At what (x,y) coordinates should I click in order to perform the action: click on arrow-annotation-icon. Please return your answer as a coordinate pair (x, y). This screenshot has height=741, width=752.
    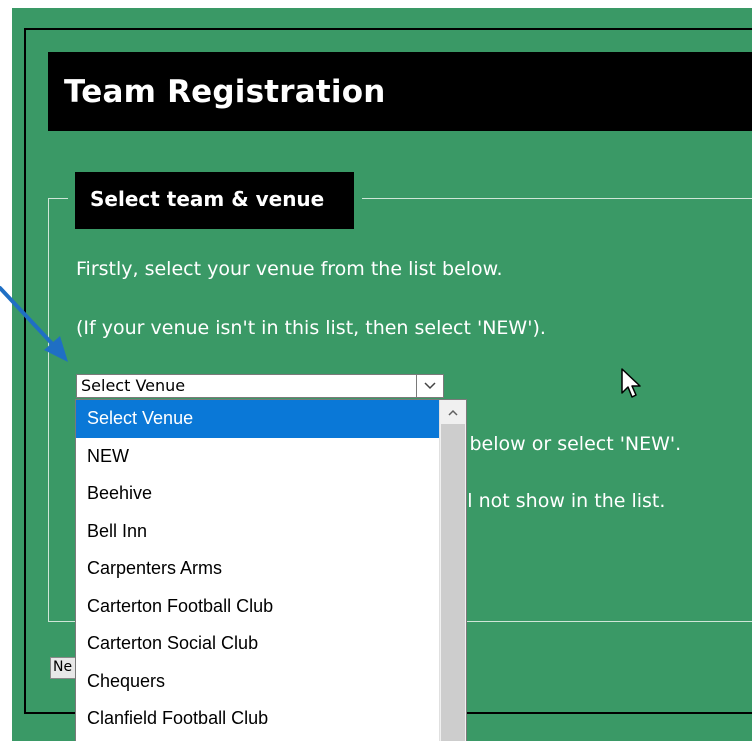
    Looking at the image, I should click on (34, 324).